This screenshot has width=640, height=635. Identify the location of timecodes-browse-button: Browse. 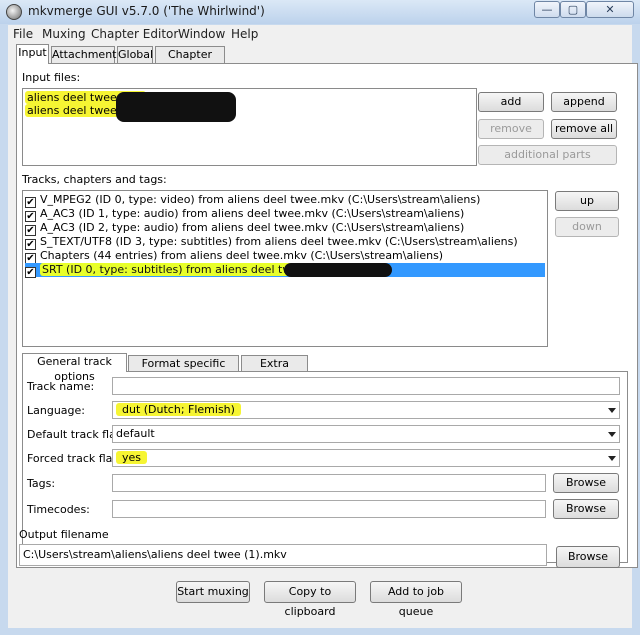
(586, 509).